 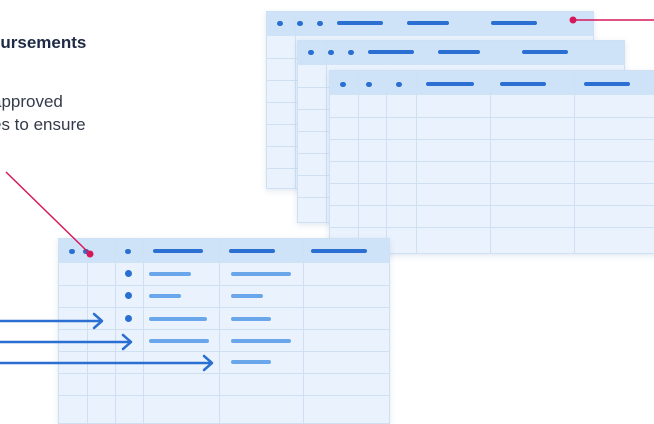 I want to click on connector-line-right, so click(x=612, y=20).